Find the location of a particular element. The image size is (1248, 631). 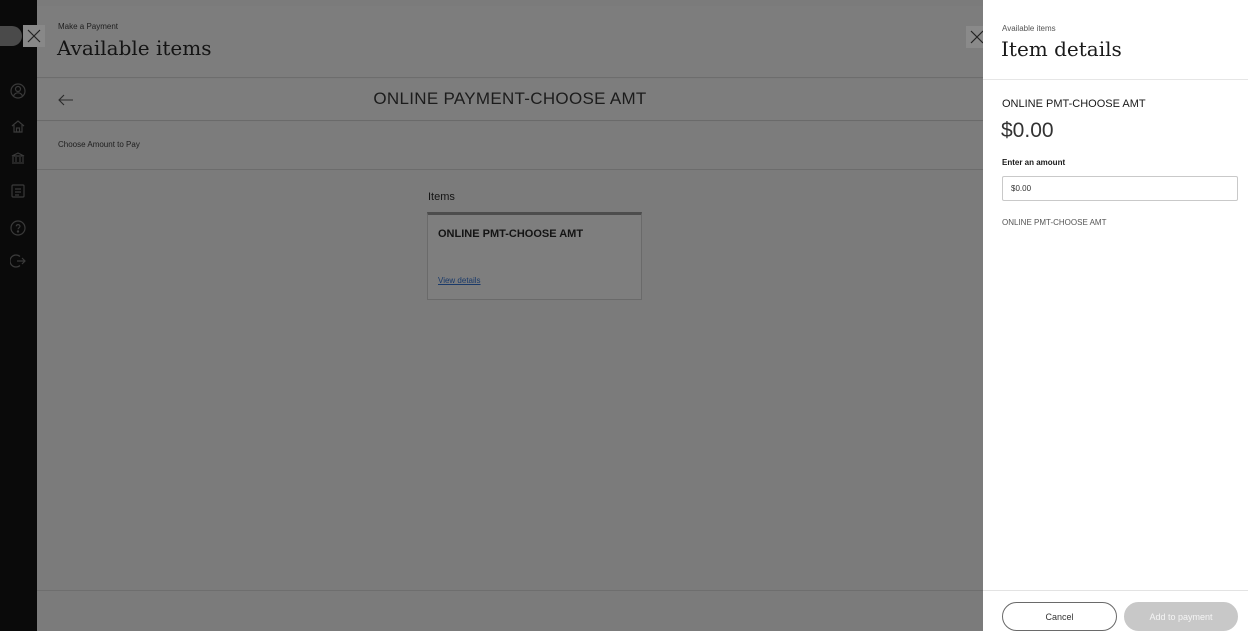

item-card-name: ONLINE PMT-CHOOSE AMT is located at coordinates (511, 234).